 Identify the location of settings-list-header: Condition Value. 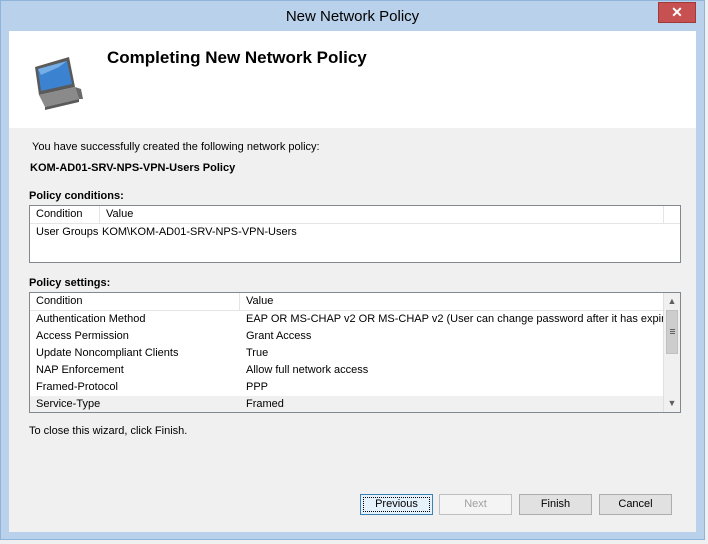
(347, 302).